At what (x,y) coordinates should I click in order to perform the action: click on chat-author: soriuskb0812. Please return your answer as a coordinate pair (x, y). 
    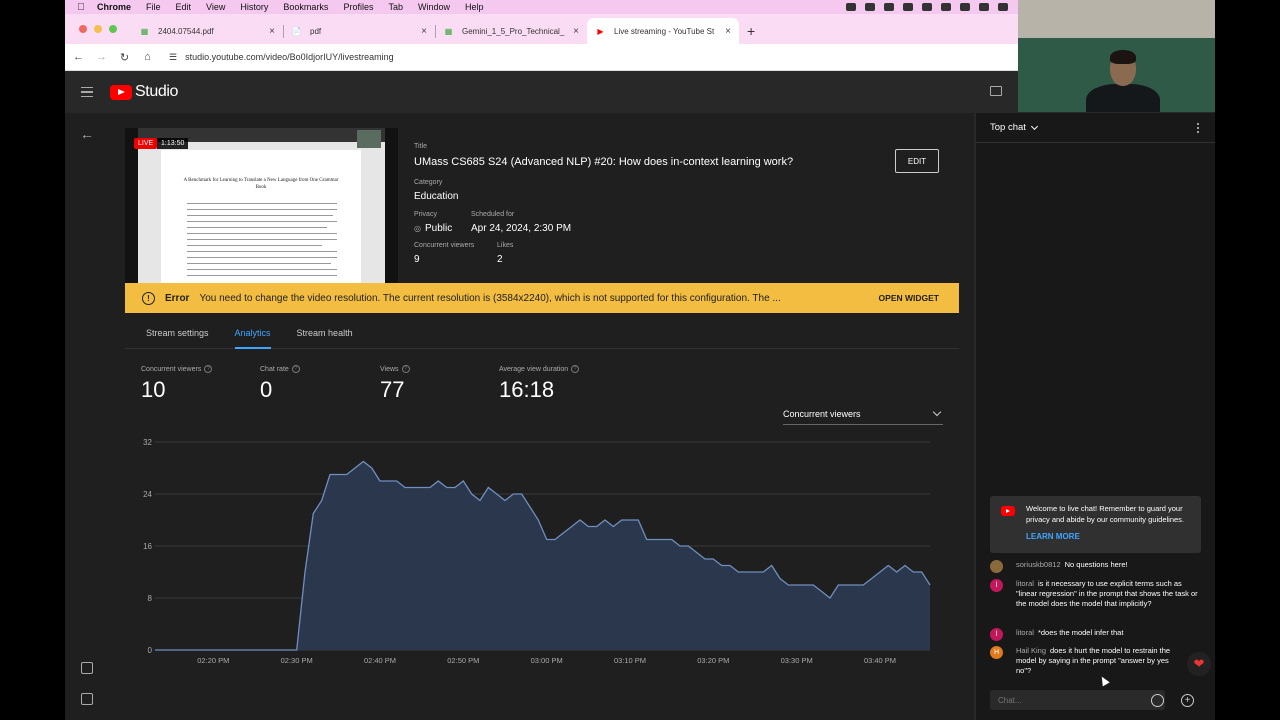
    Looking at the image, I should click on (1038, 564).